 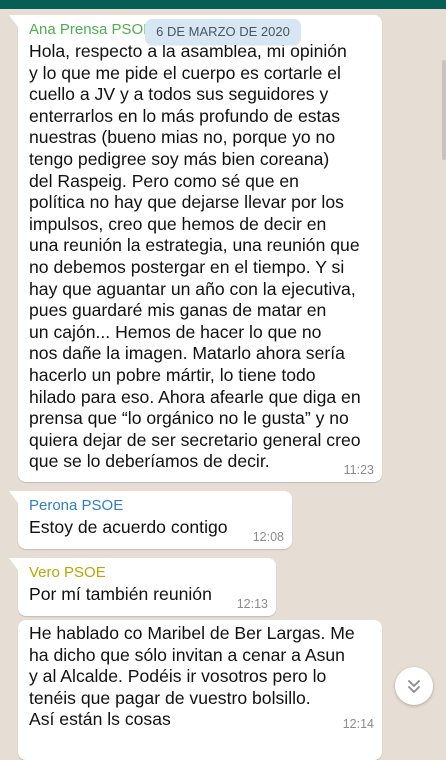 What do you see at coordinates (268, 537) in the screenshot?
I see `message-time: 12:08` at bounding box center [268, 537].